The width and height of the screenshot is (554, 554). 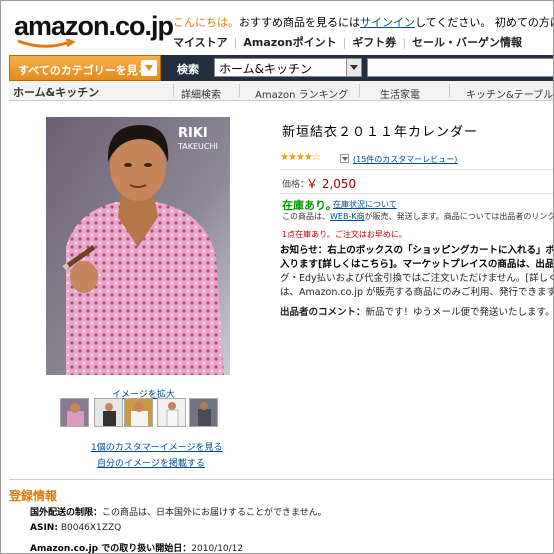 I want to click on notice-line: 入ります[詳しくはこちら]。マーケットプレイスの商品は、出品者に, so click(x=417, y=265).